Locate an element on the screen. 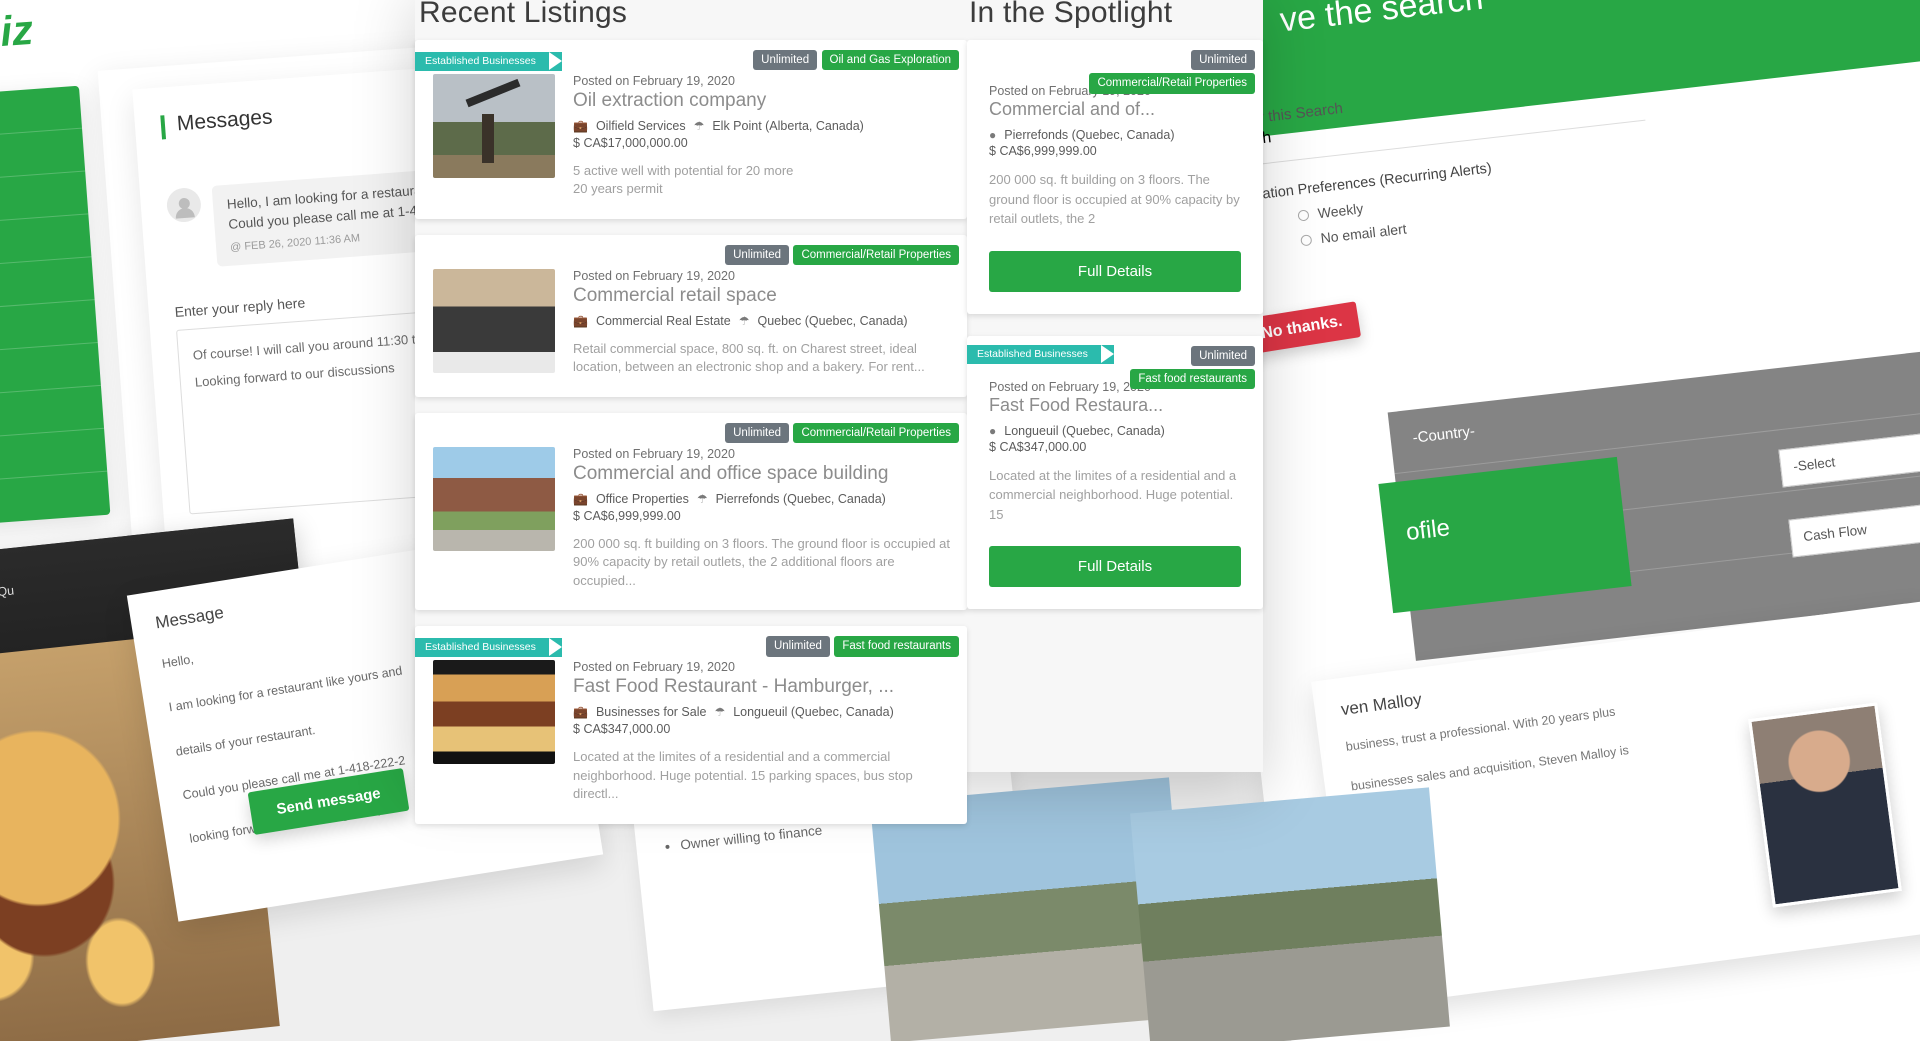  listing-meta: ● Pierrefonds (Quebec, Canada) is located at coordinates (1115, 135).